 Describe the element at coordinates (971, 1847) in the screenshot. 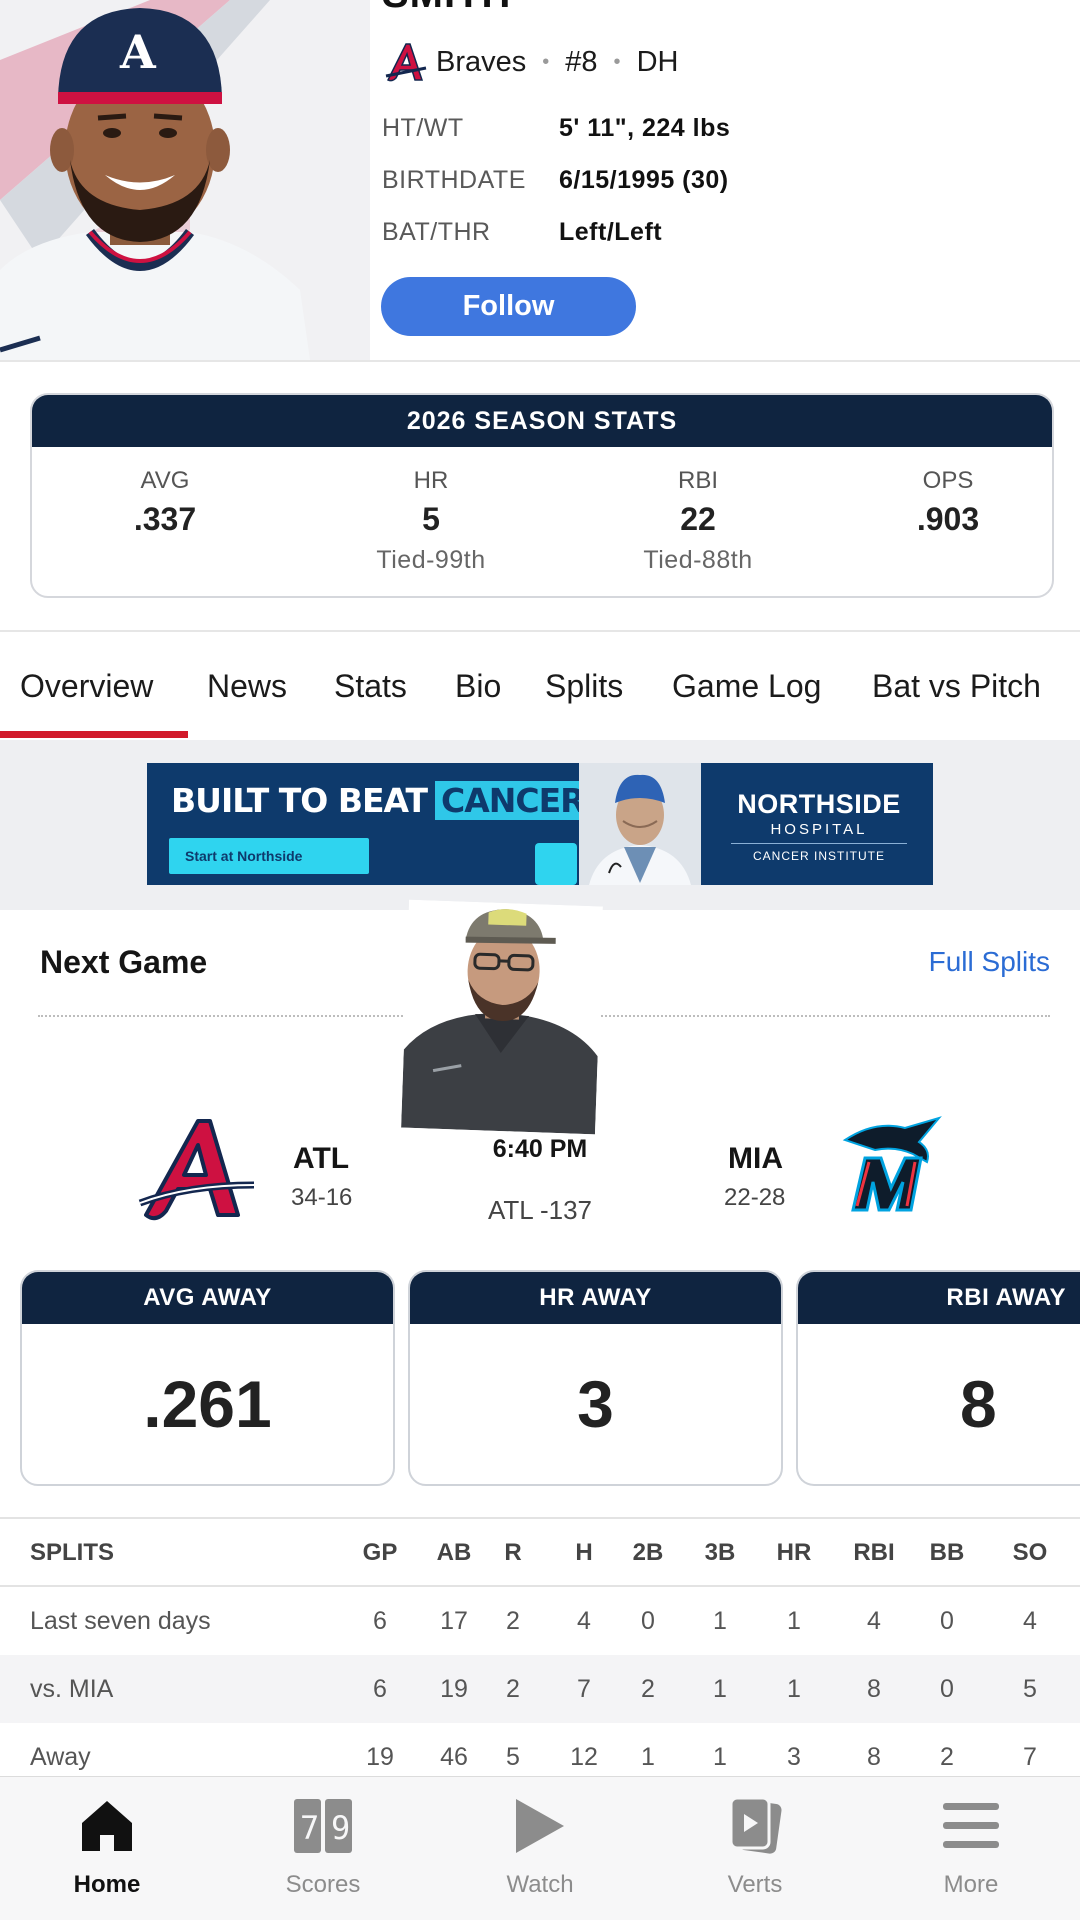

I see `nav-more: More` at that location.